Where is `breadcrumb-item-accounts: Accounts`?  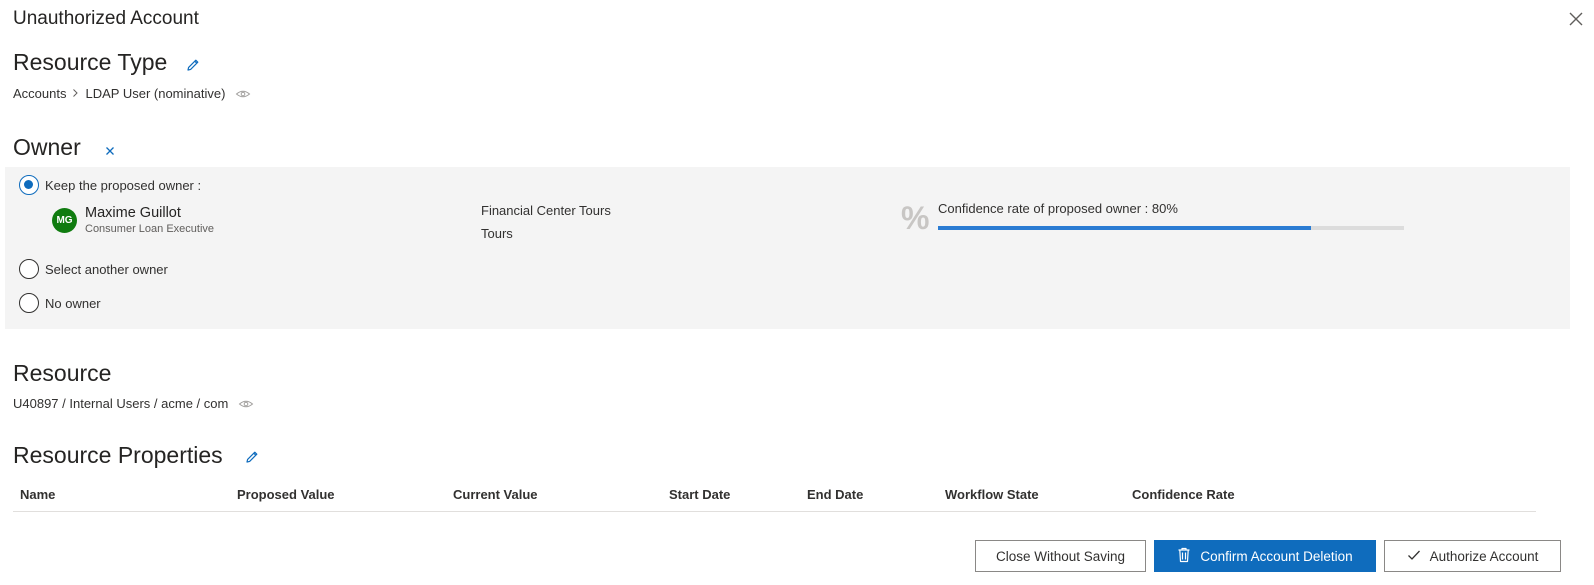
breadcrumb-item-accounts: Accounts is located at coordinates (39, 93).